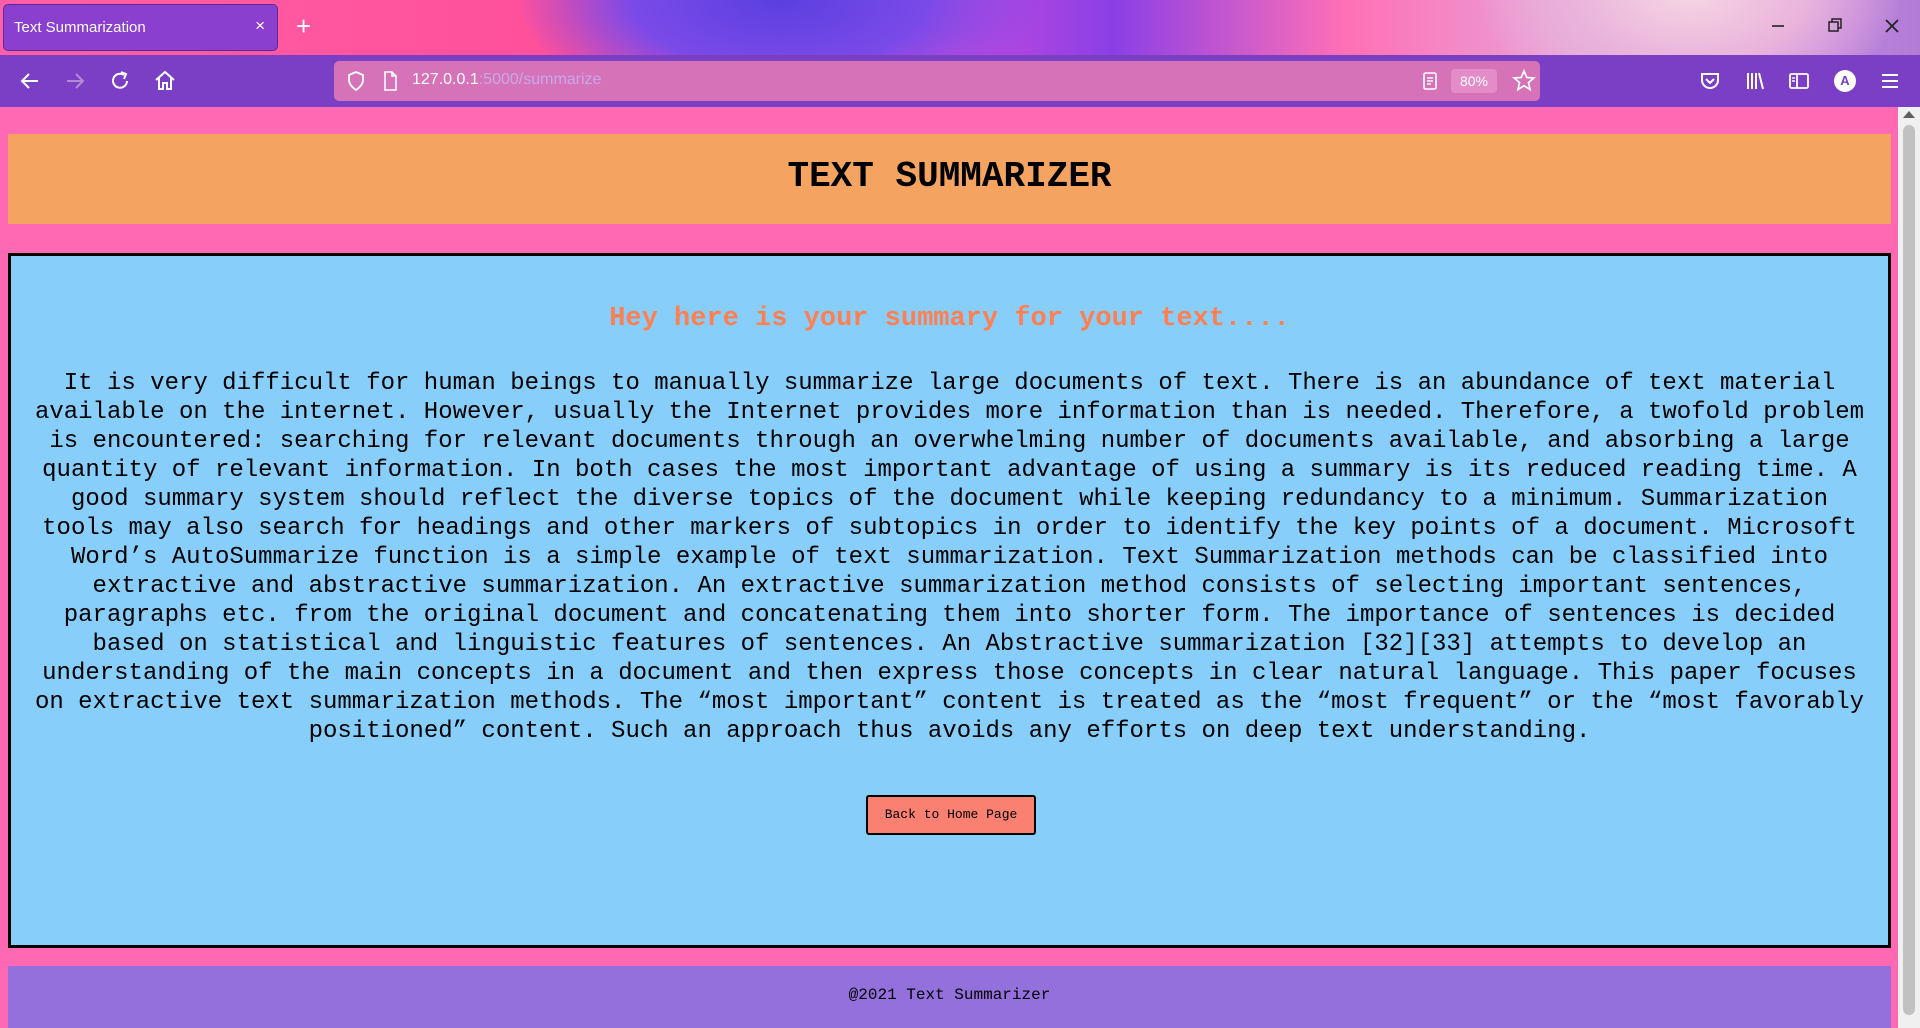 This screenshot has width=1920, height=1028. I want to click on account-icon: A, so click(1845, 81).